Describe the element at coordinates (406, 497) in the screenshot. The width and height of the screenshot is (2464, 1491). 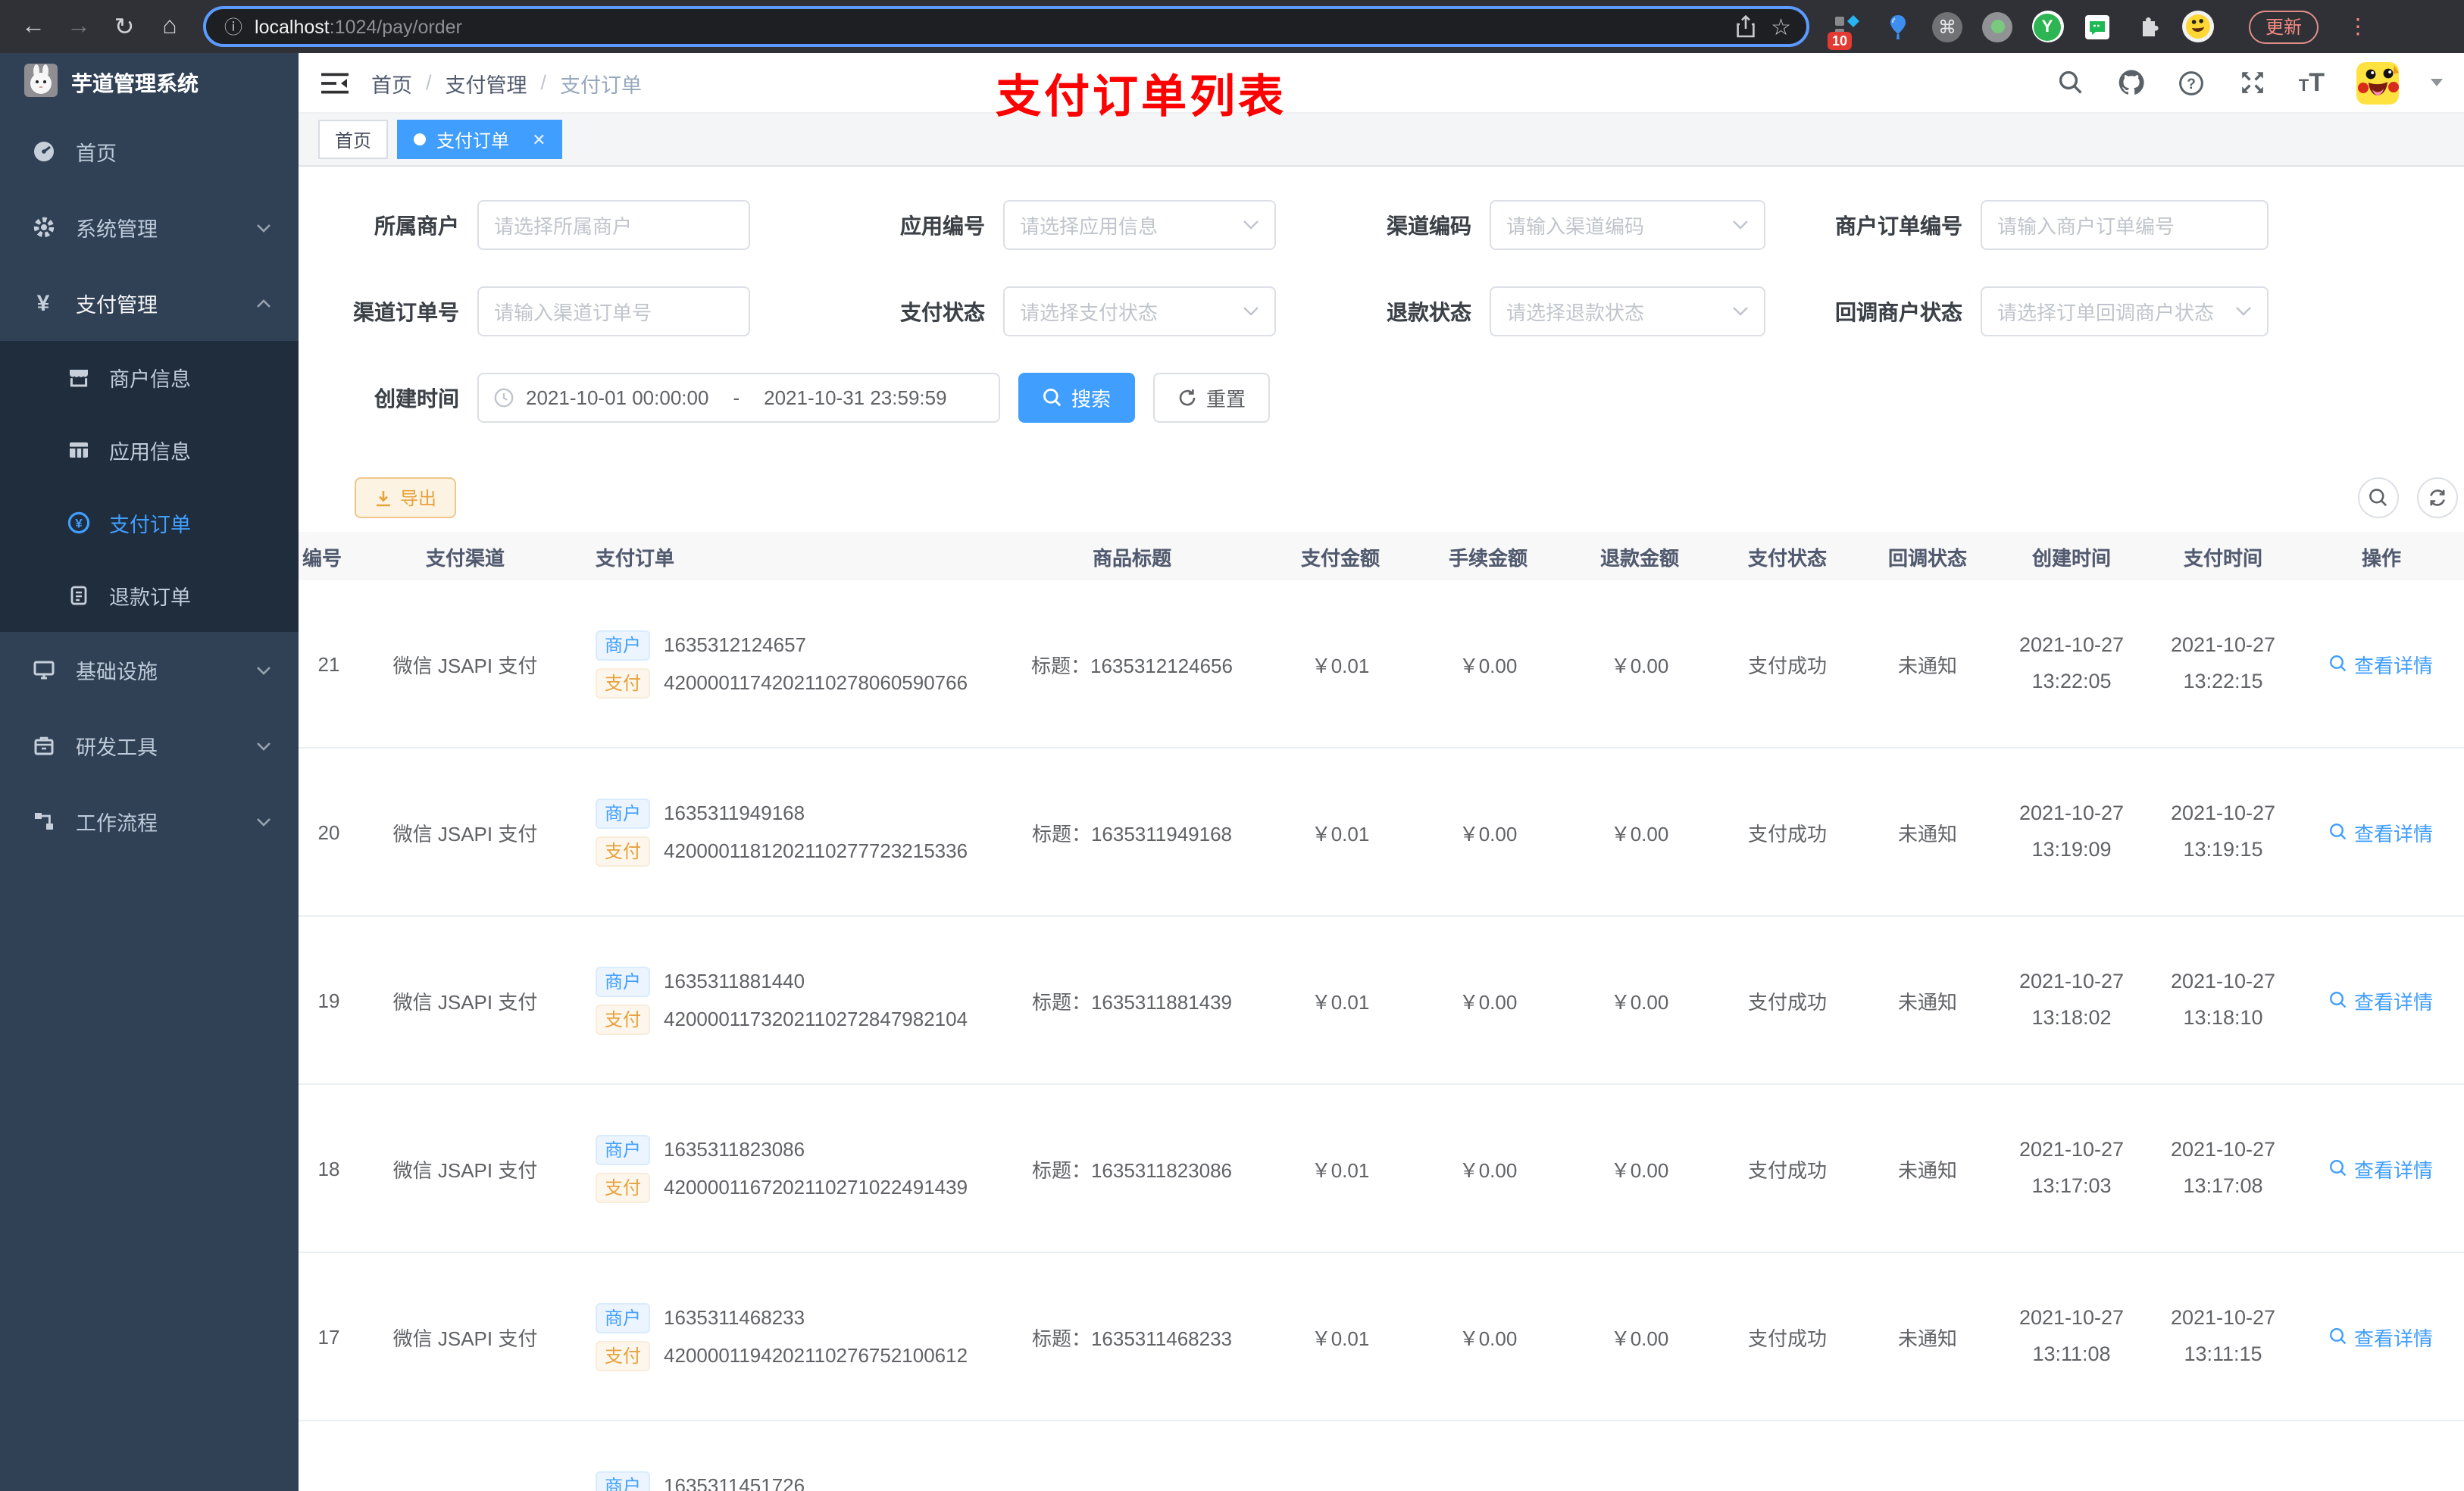
I see `export-button: 导出` at that location.